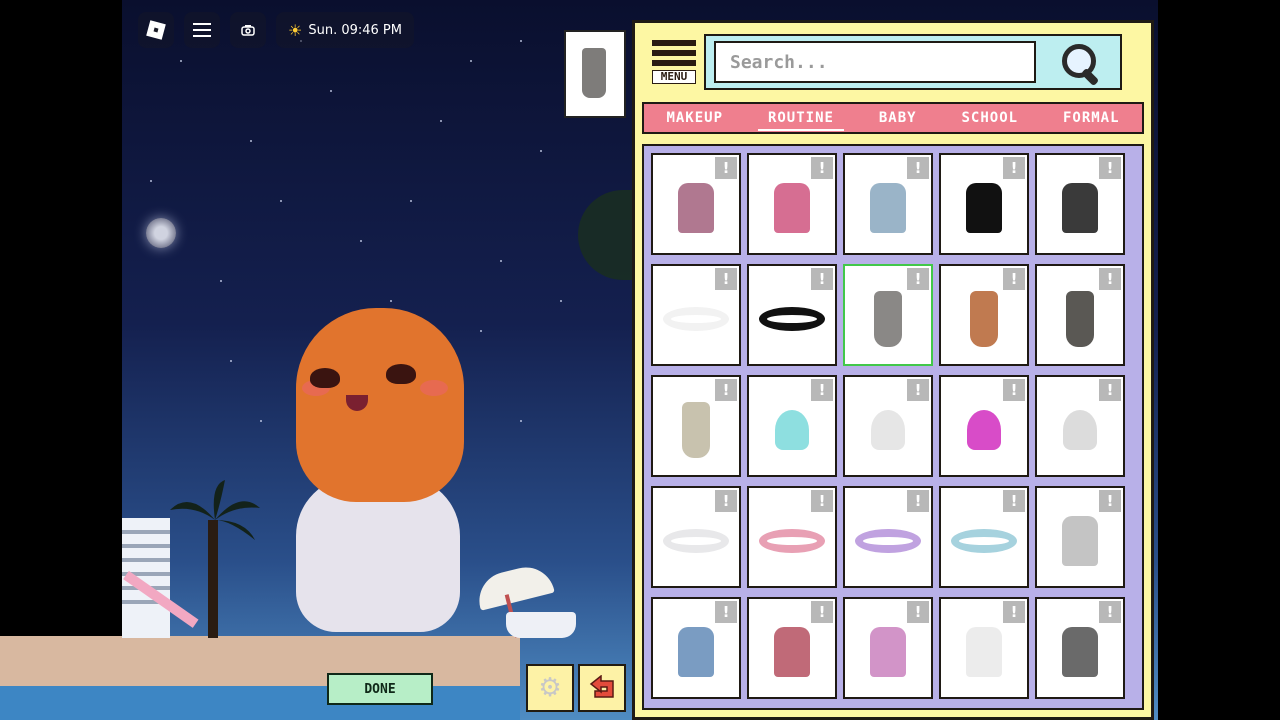 The image size is (1280, 720). I want to click on item-slot-18: !, so click(888, 537).